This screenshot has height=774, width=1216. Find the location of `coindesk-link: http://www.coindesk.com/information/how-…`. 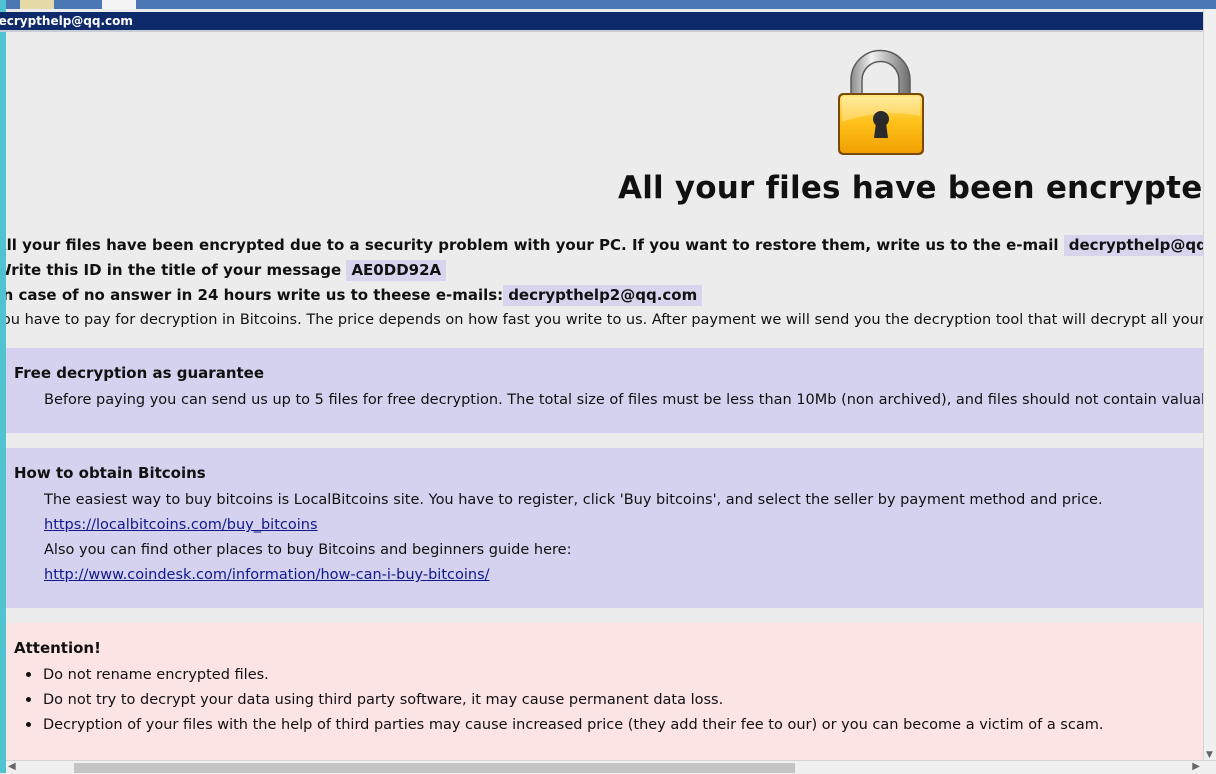

coindesk-link: http://www.coindesk.com/information/how-… is located at coordinates (267, 575).